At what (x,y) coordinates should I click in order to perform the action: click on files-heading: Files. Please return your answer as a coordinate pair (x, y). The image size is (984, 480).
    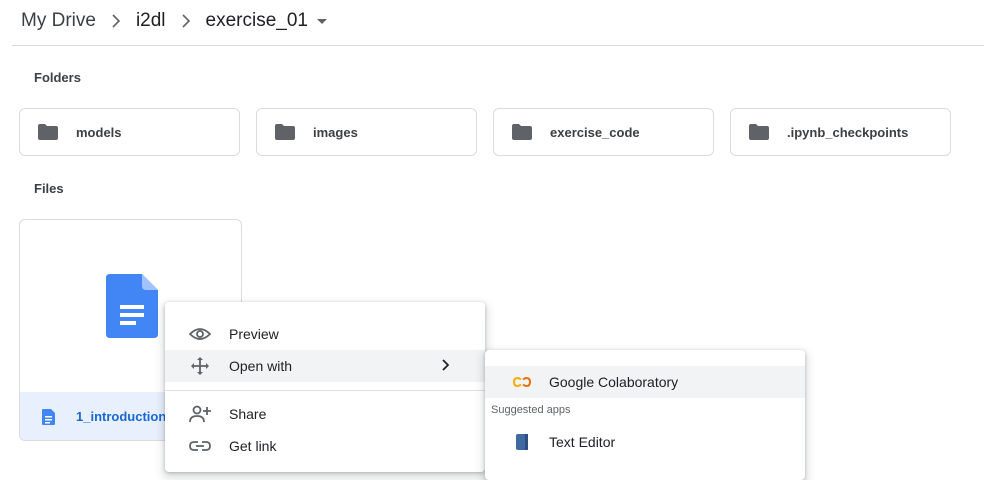
    Looking at the image, I should click on (49, 188).